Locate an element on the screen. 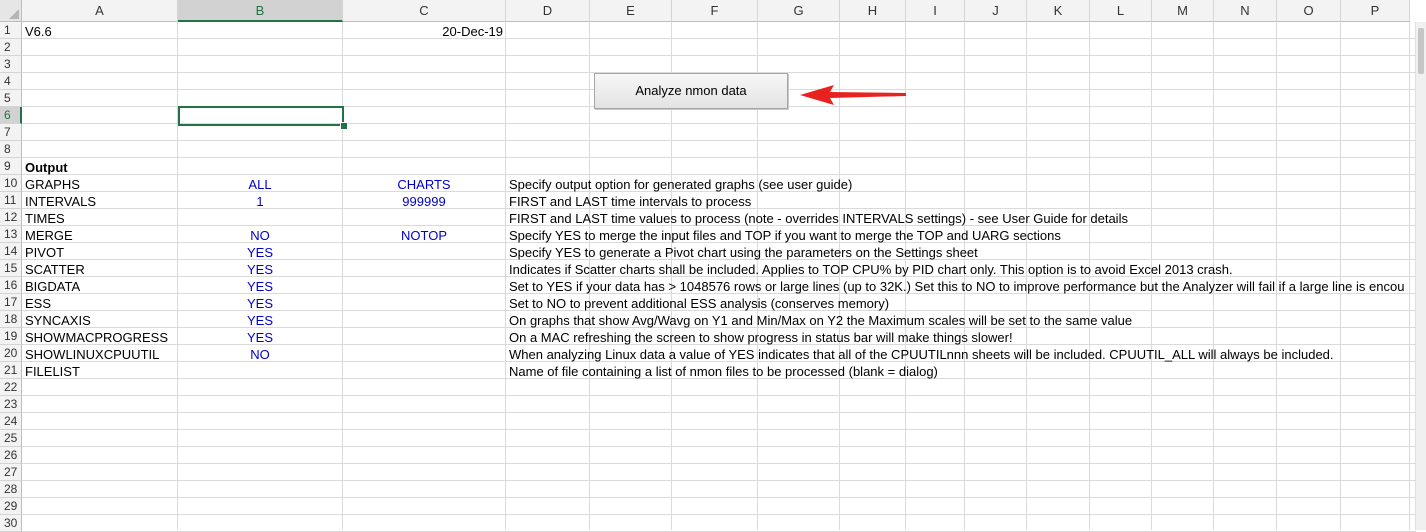 Image resolution: width=1426 pixels, height=532 pixels. row-header-13: 13 is located at coordinates (11, 234).